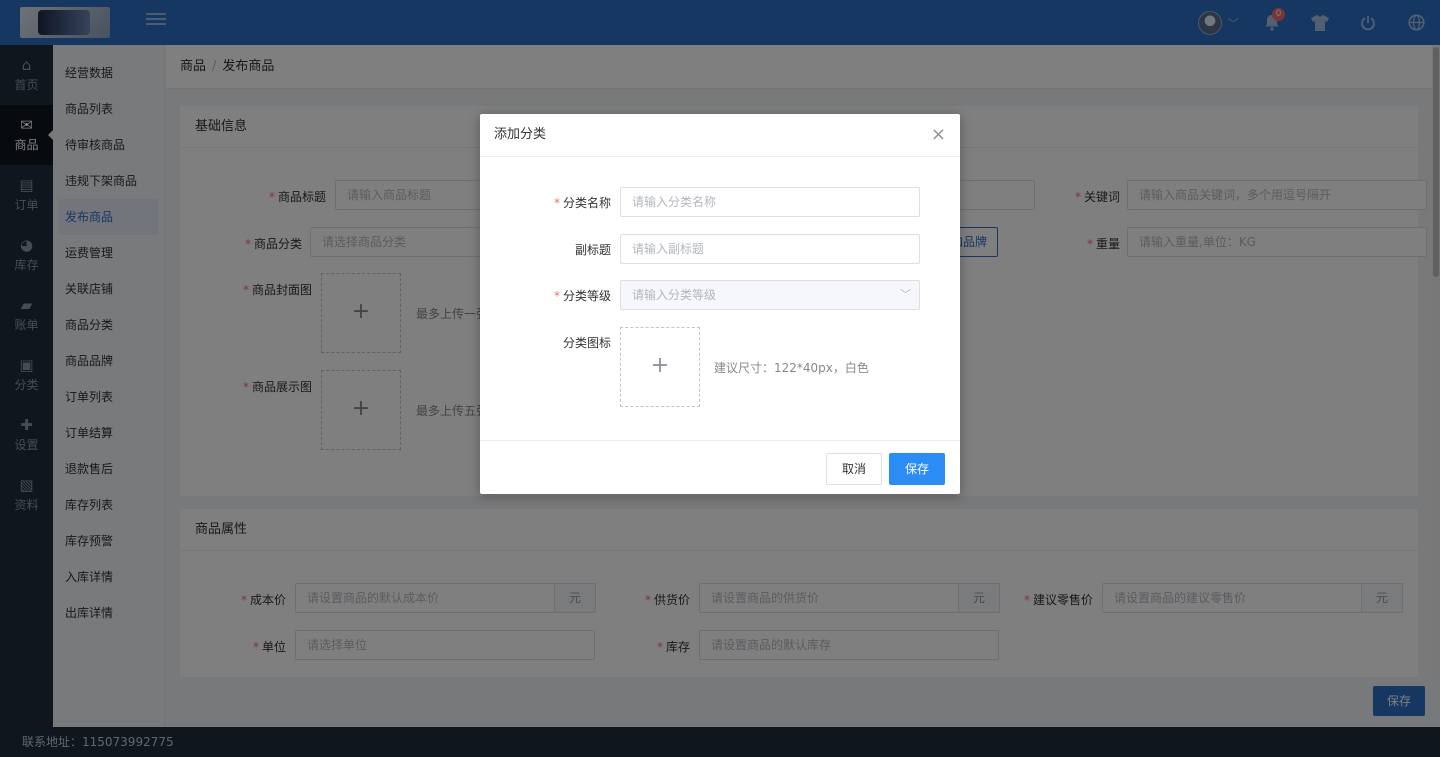 The image size is (1440, 757). What do you see at coordinates (582, 296) in the screenshot?
I see `category-level-label: * 分类等级` at bounding box center [582, 296].